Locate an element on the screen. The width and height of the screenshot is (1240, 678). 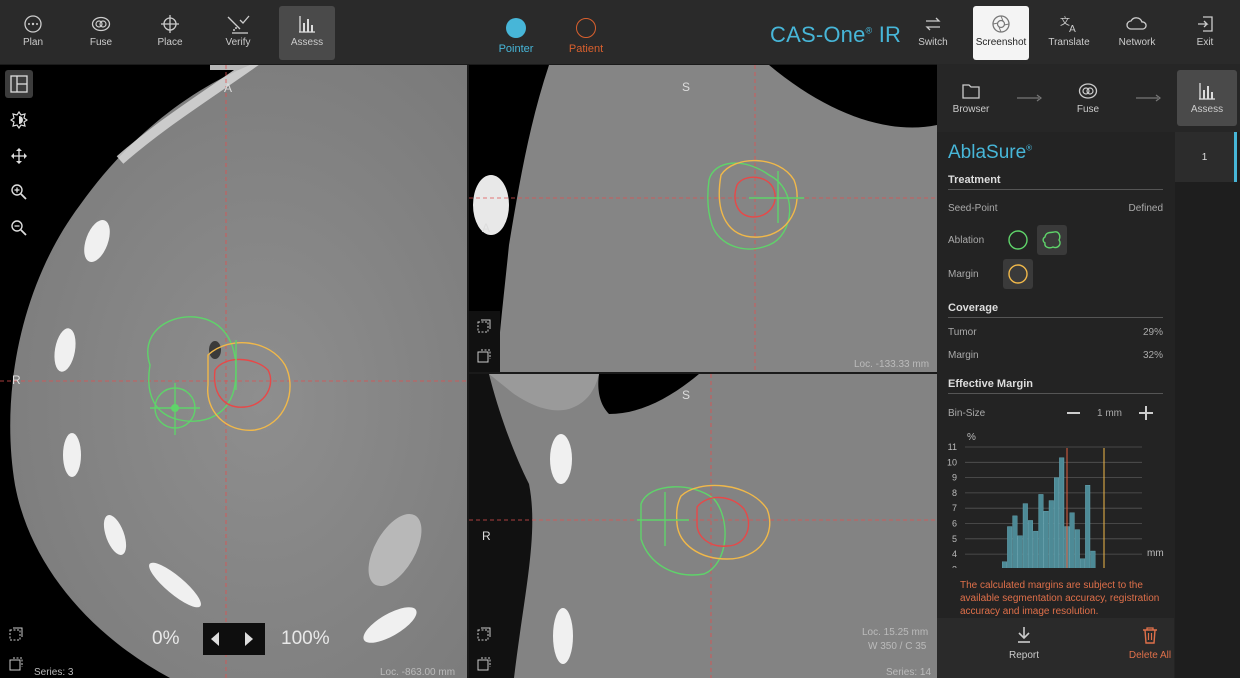
sagittal-loc: Loc. -133.33 mm is located at coordinates (892, 364).